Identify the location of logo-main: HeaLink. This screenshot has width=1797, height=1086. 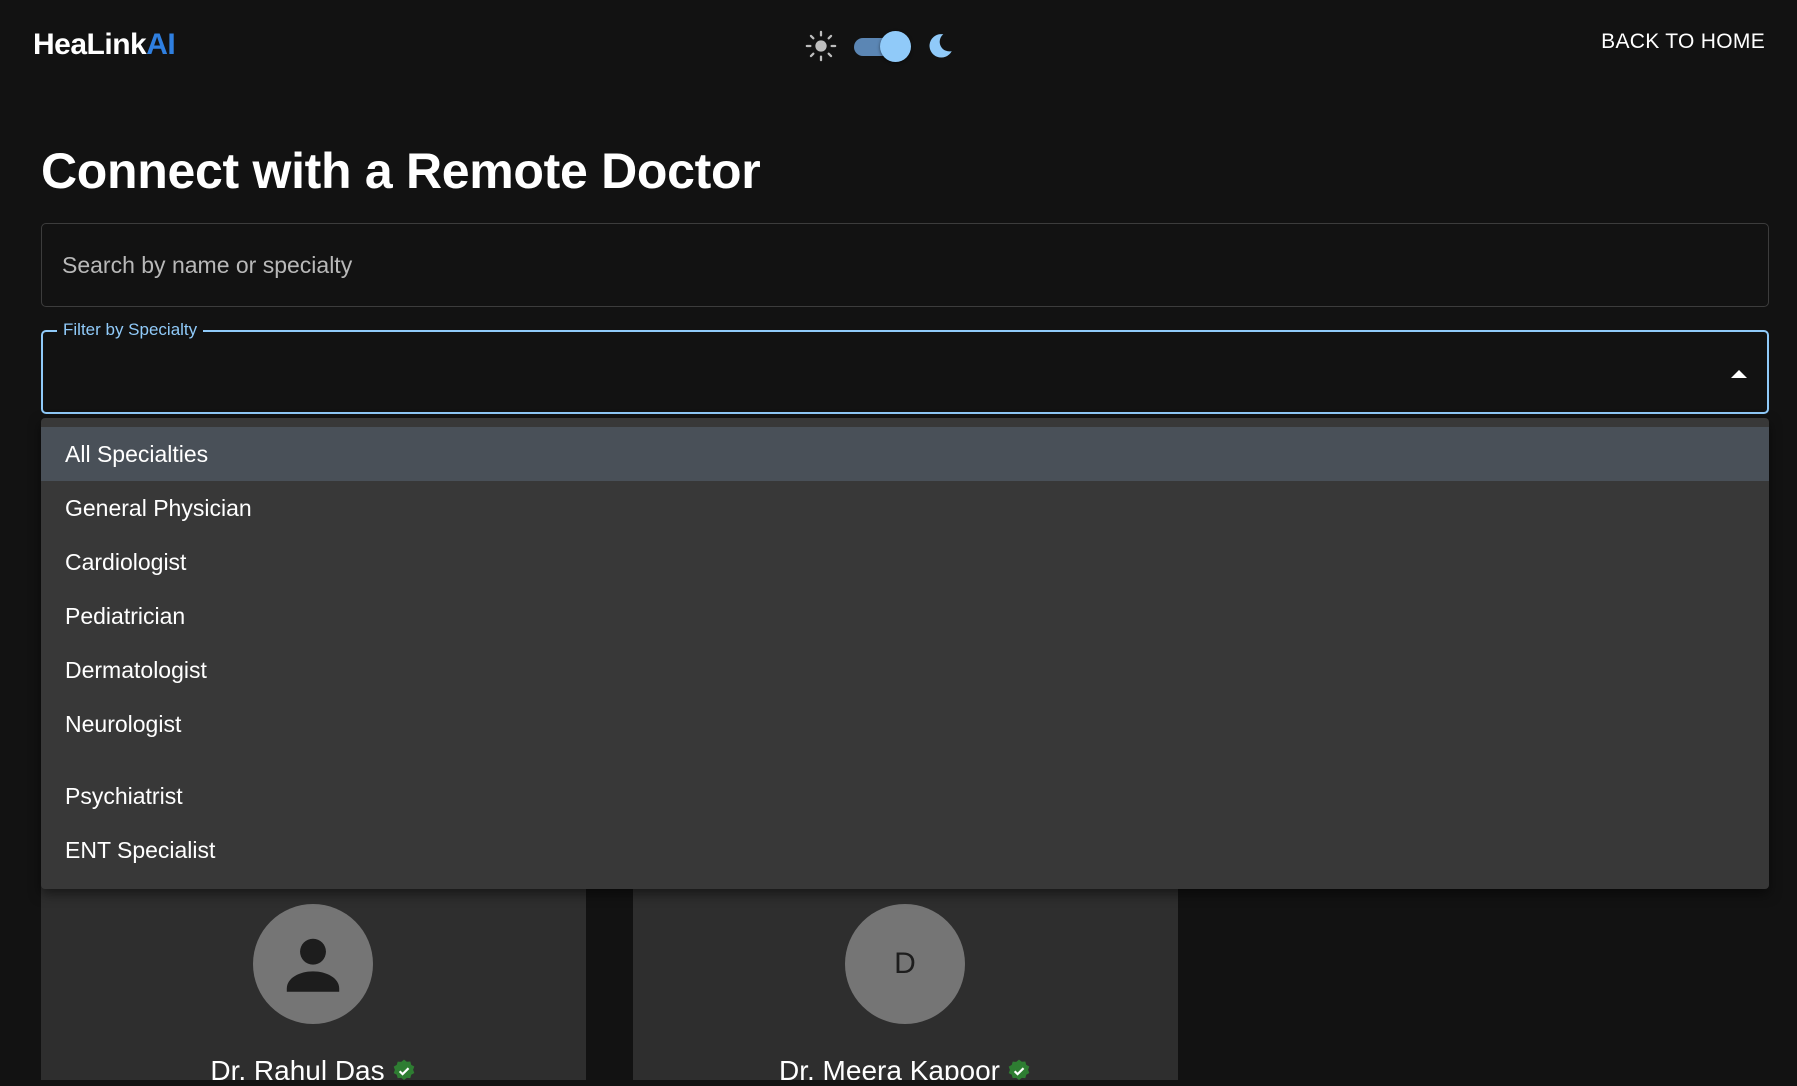
(90, 44).